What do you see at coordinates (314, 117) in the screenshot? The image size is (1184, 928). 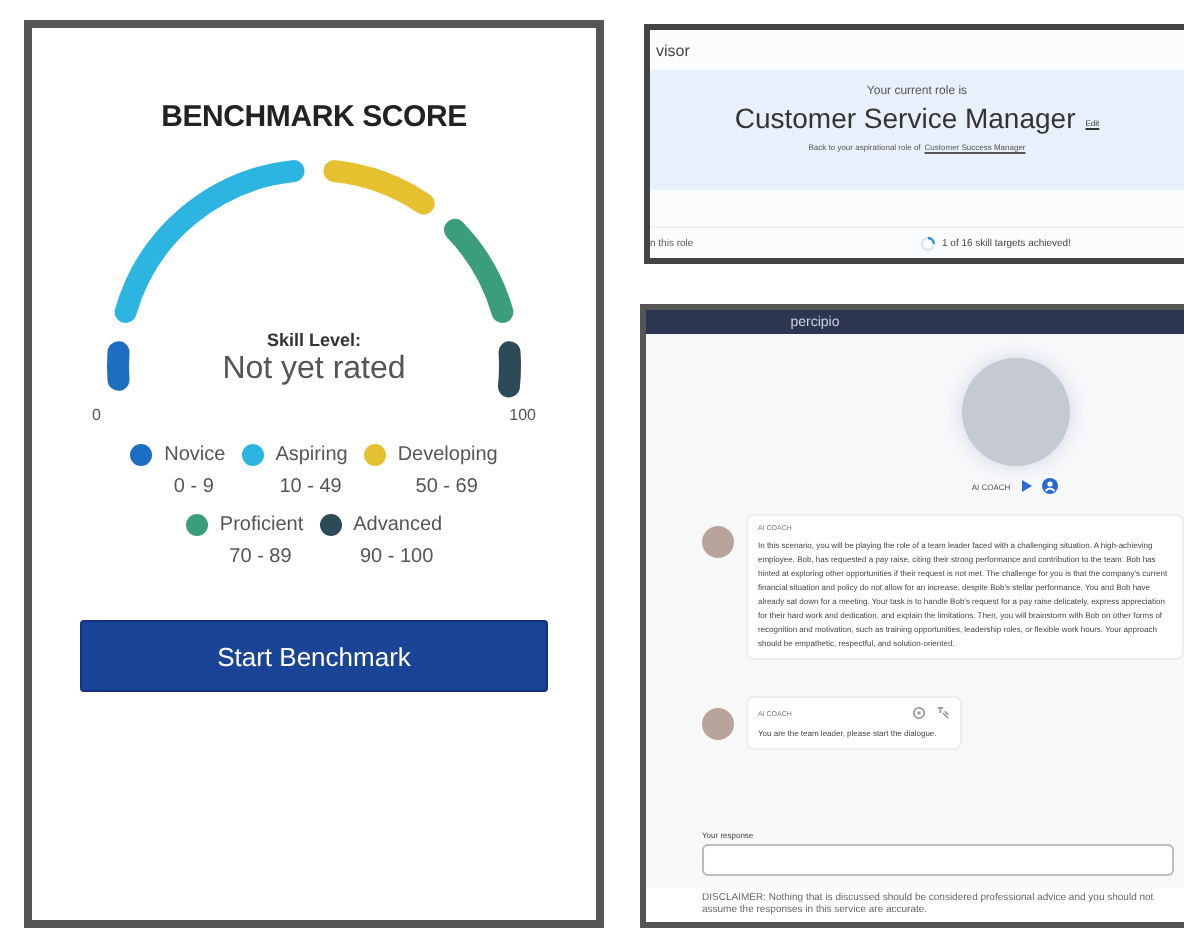 I see `panel-title: BENCHMARK SCORE` at bounding box center [314, 117].